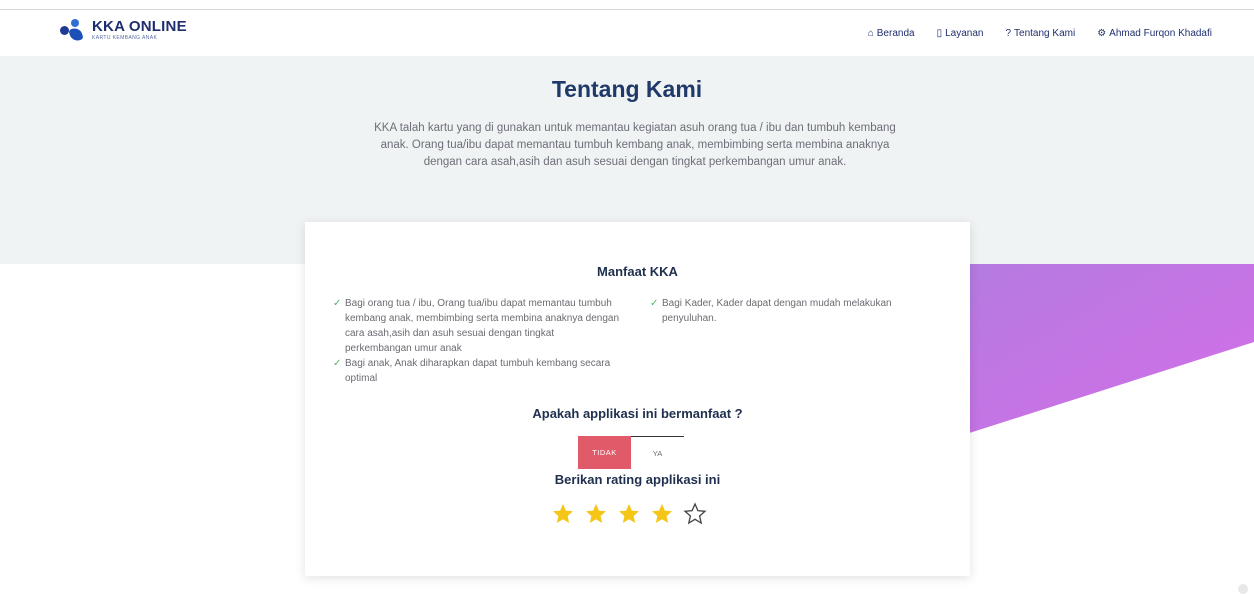  I want to click on bookmark-icon: ▯, so click(939, 33).